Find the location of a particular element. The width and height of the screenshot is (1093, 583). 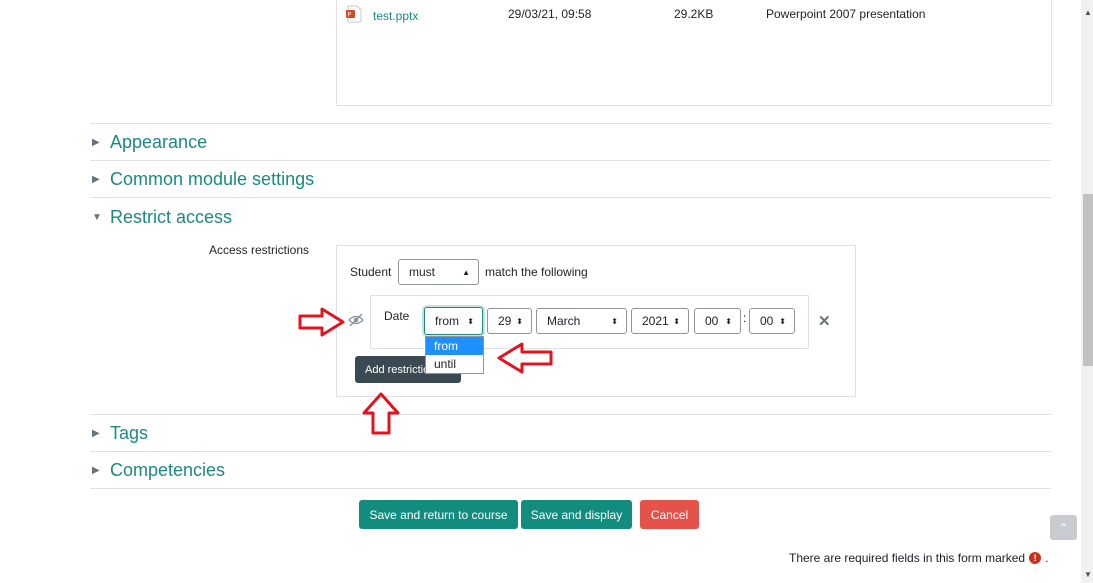

minute-select: 00 ⬍ is located at coordinates (772, 321).